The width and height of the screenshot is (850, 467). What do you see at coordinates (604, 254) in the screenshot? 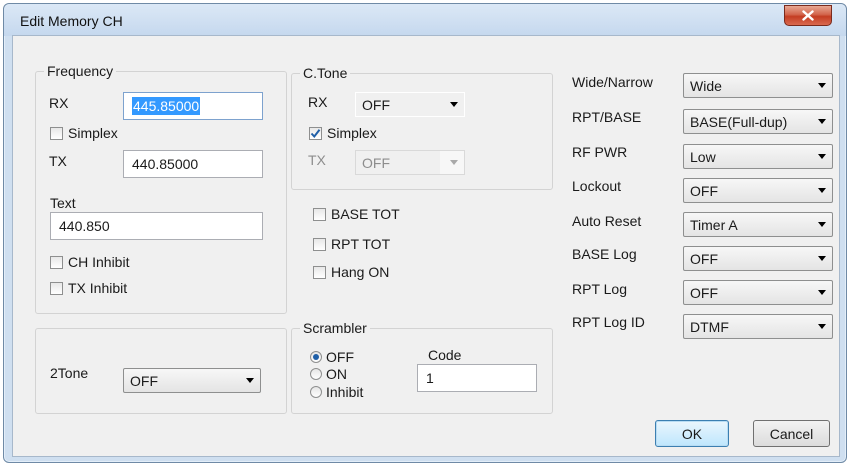
I see `setting-label-base-log: BASE Log` at bounding box center [604, 254].